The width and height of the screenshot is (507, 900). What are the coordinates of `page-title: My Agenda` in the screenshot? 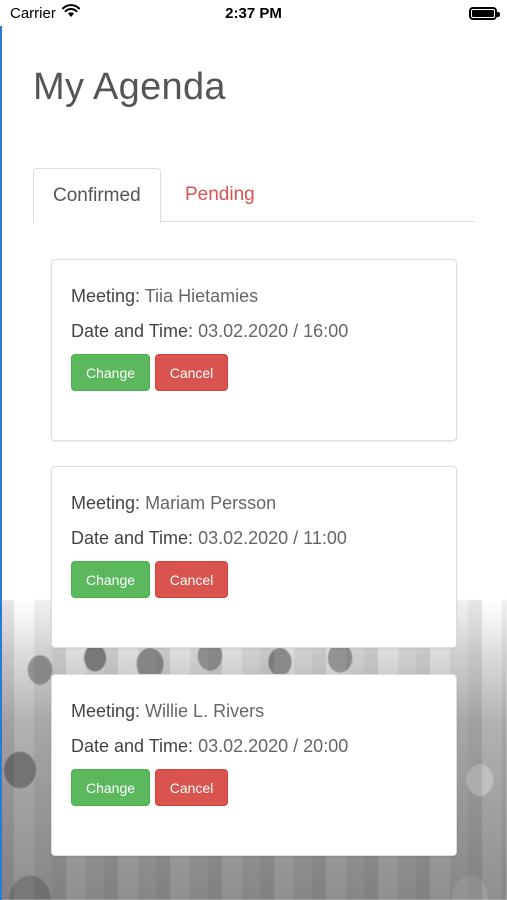 It's located at (129, 87).